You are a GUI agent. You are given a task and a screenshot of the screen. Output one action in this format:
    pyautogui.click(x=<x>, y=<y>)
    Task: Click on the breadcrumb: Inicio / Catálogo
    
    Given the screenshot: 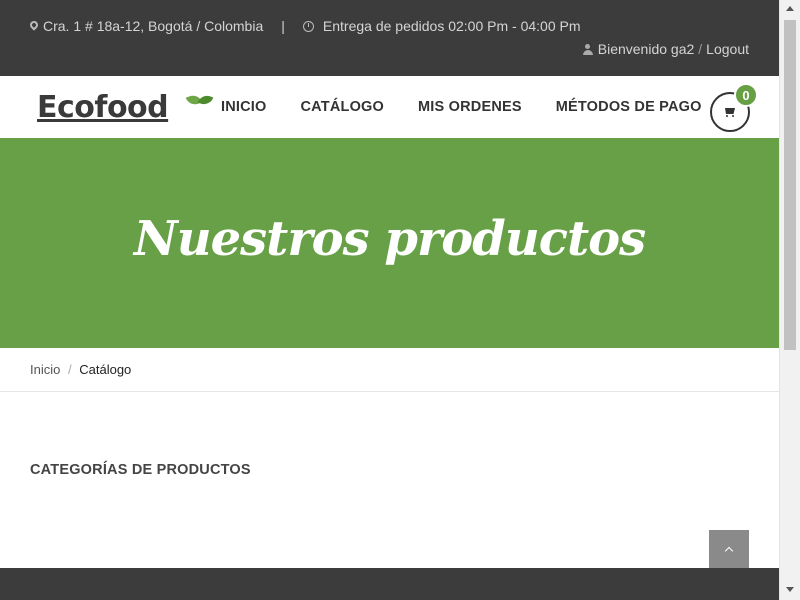 What is the action you would take?
    pyautogui.click(x=389, y=370)
    